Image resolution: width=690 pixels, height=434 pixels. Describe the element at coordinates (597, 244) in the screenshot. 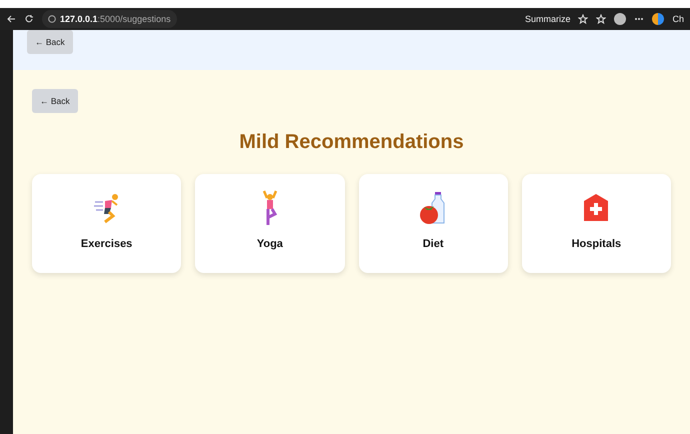

I see `card-label: Hospitals` at that location.